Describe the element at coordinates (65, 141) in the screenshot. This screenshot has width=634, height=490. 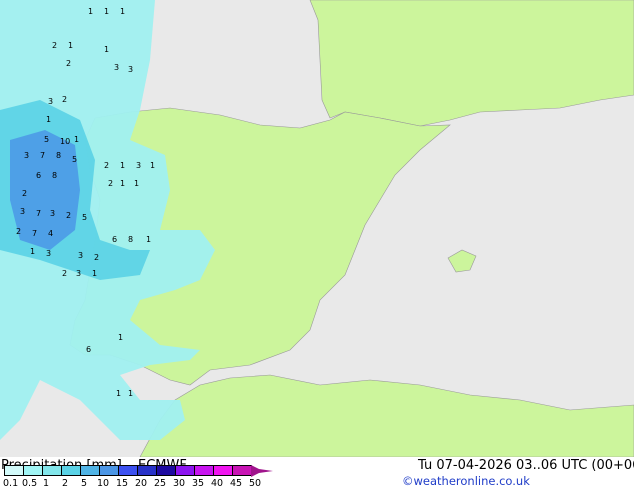
I see `map-value: 10` at that location.